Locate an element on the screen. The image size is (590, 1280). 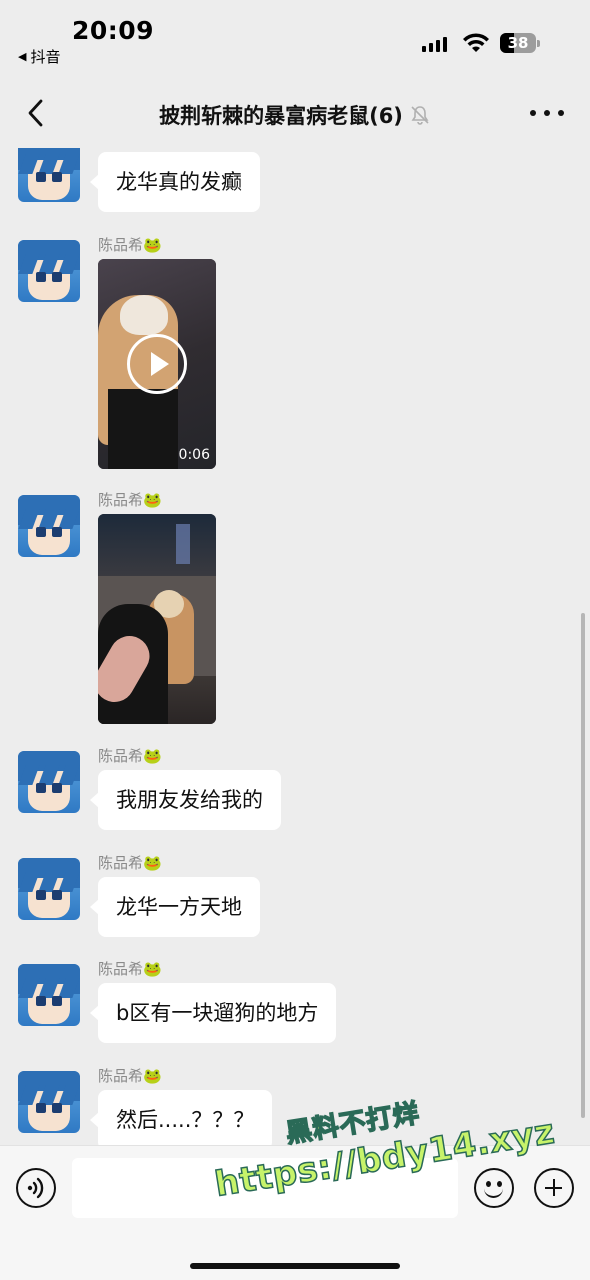
video-duration: 0:06 is located at coordinates (194, 455).